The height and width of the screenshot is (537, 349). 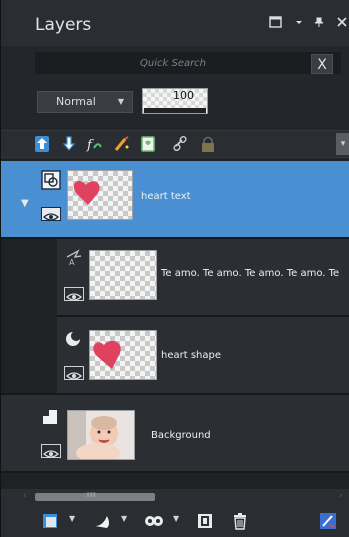 I want to click on layer-name-heart-shape: heart shape, so click(x=191, y=355).